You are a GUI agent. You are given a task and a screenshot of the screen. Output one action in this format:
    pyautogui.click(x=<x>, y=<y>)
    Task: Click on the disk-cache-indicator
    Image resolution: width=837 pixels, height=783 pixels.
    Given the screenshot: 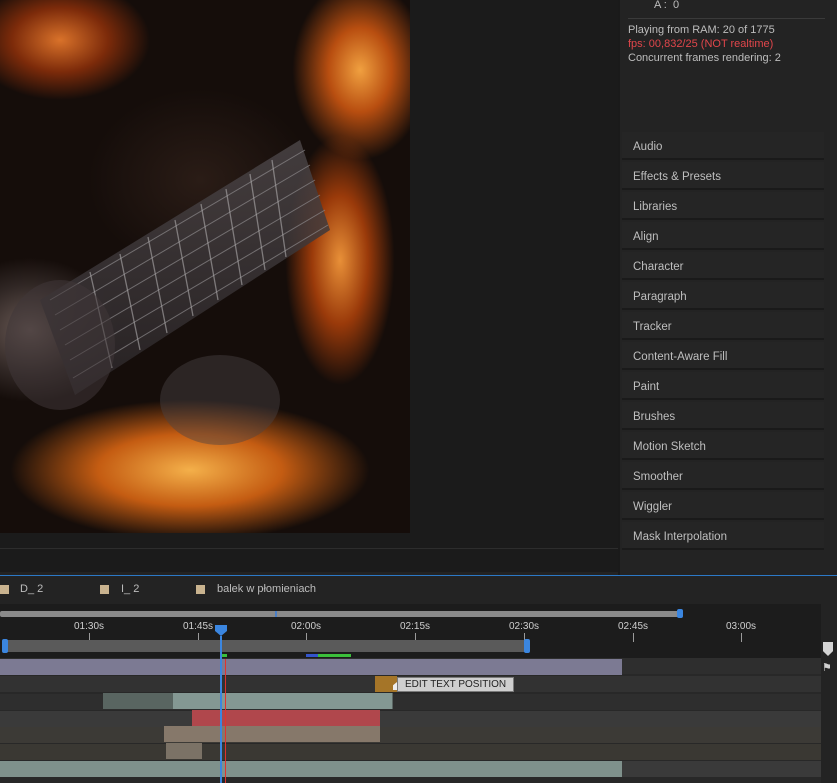 What is the action you would take?
    pyautogui.click(x=312, y=655)
    